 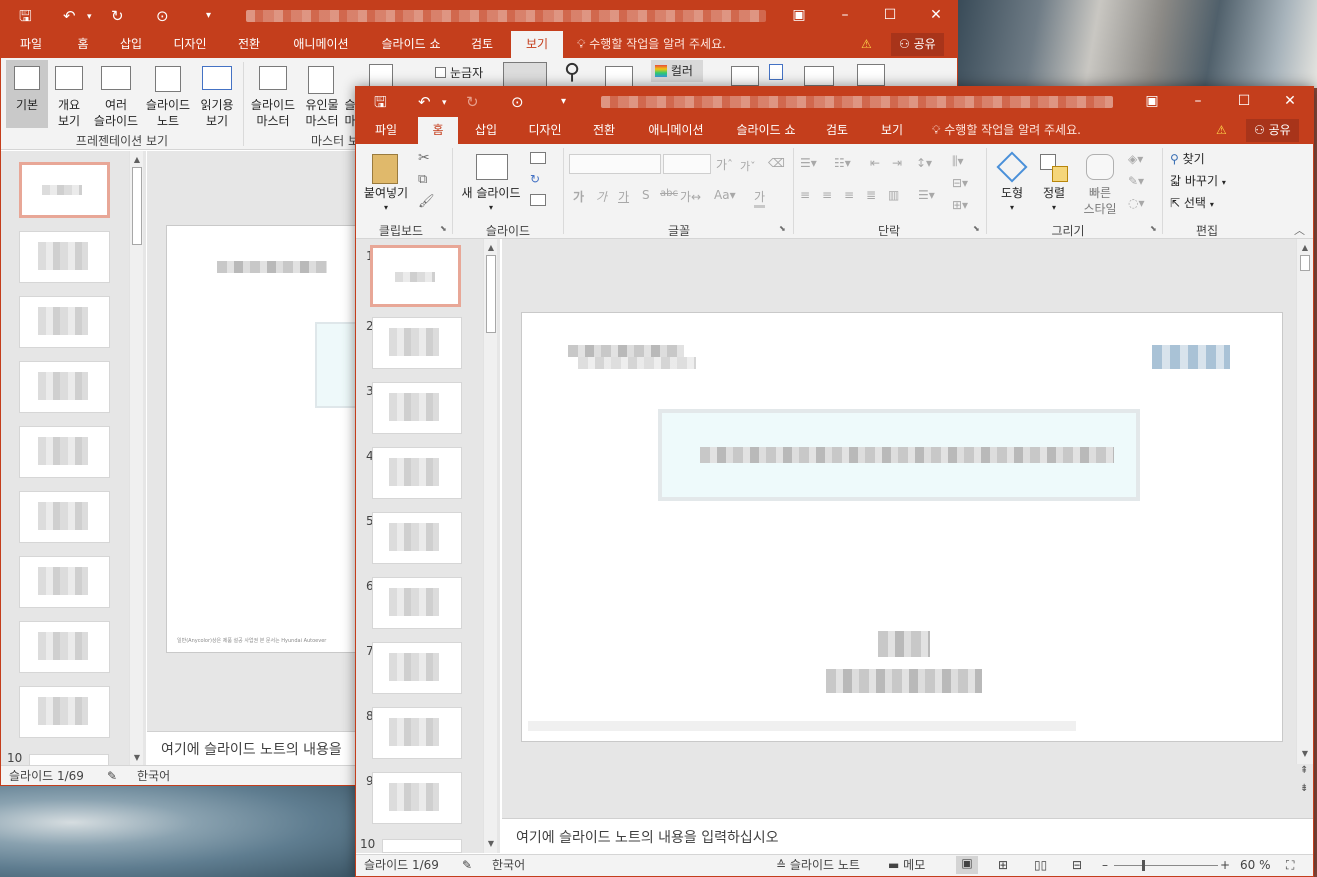 I want to click on title-bar: 🖫 ↶ ▾ ↻ ⊙ ▾ ▣ – ☐ ✕, so click(x=479, y=16).